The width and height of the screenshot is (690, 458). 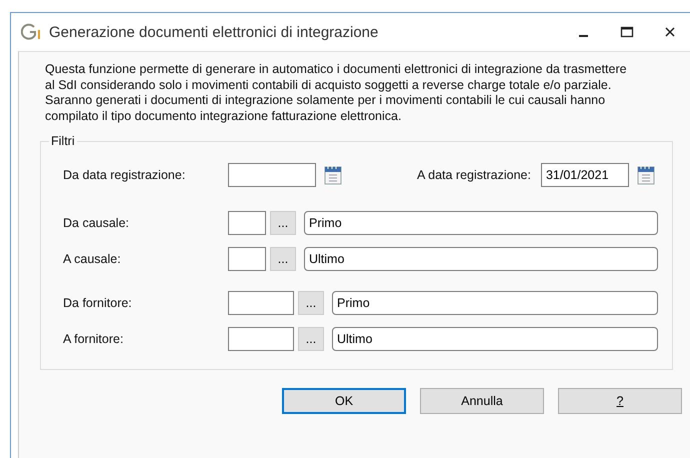 What do you see at coordinates (213, 32) in the screenshot?
I see `window-title: Generazione documenti elettronici di integrazione` at bounding box center [213, 32].